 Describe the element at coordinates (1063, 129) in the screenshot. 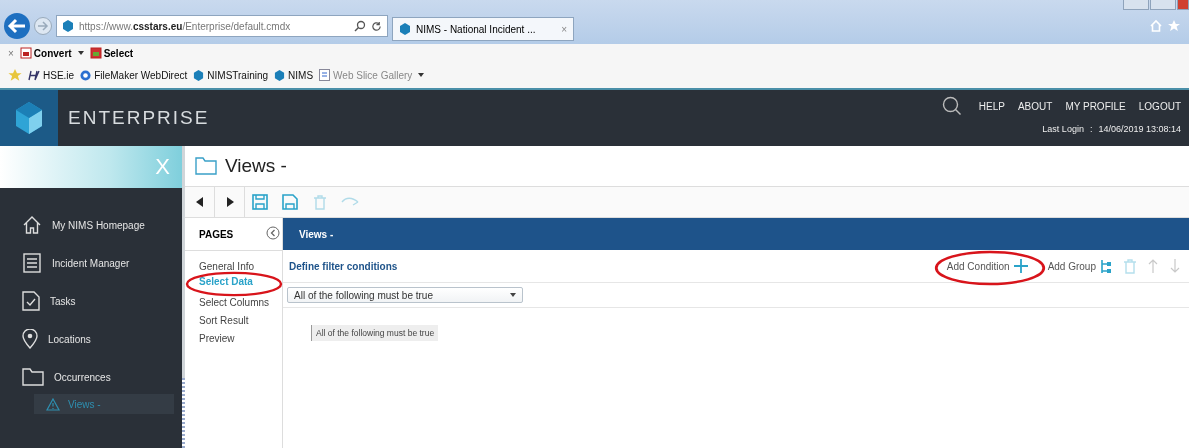

I see `last-login-label: Last Login` at that location.